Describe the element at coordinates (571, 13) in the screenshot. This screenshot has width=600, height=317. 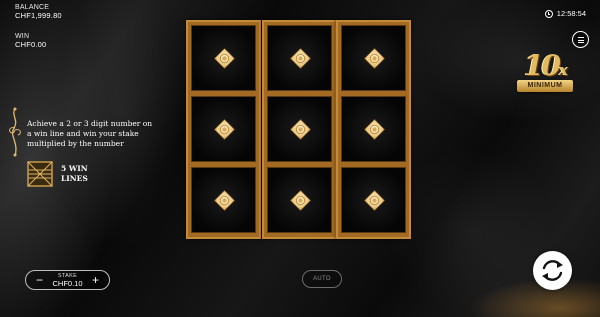
I see `clock-time: 12:58:54` at that location.